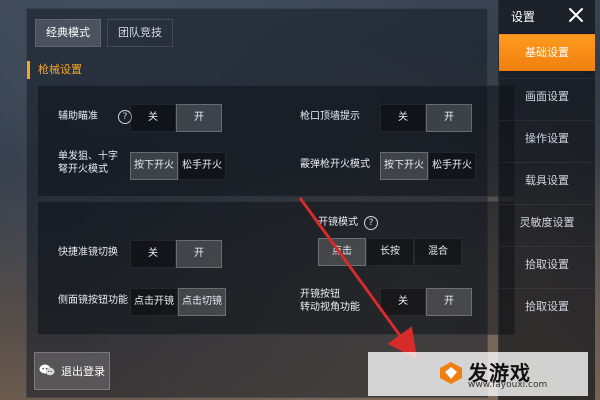 The width and height of the screenshot is (600, 400). What do you see at coordinates (330, 116) in the screenshot?
I see `label-muzzle-wall-hint: 枪口顶墙提示` at bounding box center [330, 116].